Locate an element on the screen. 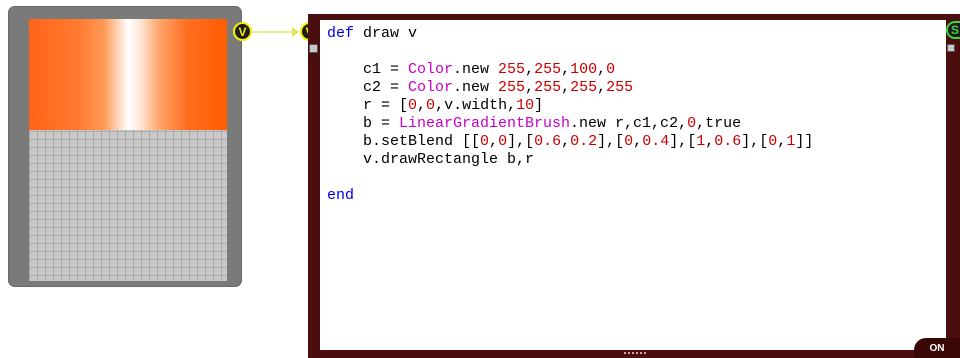  code-line: v.drawRectangle b,r is located at coordinates (636, 160).